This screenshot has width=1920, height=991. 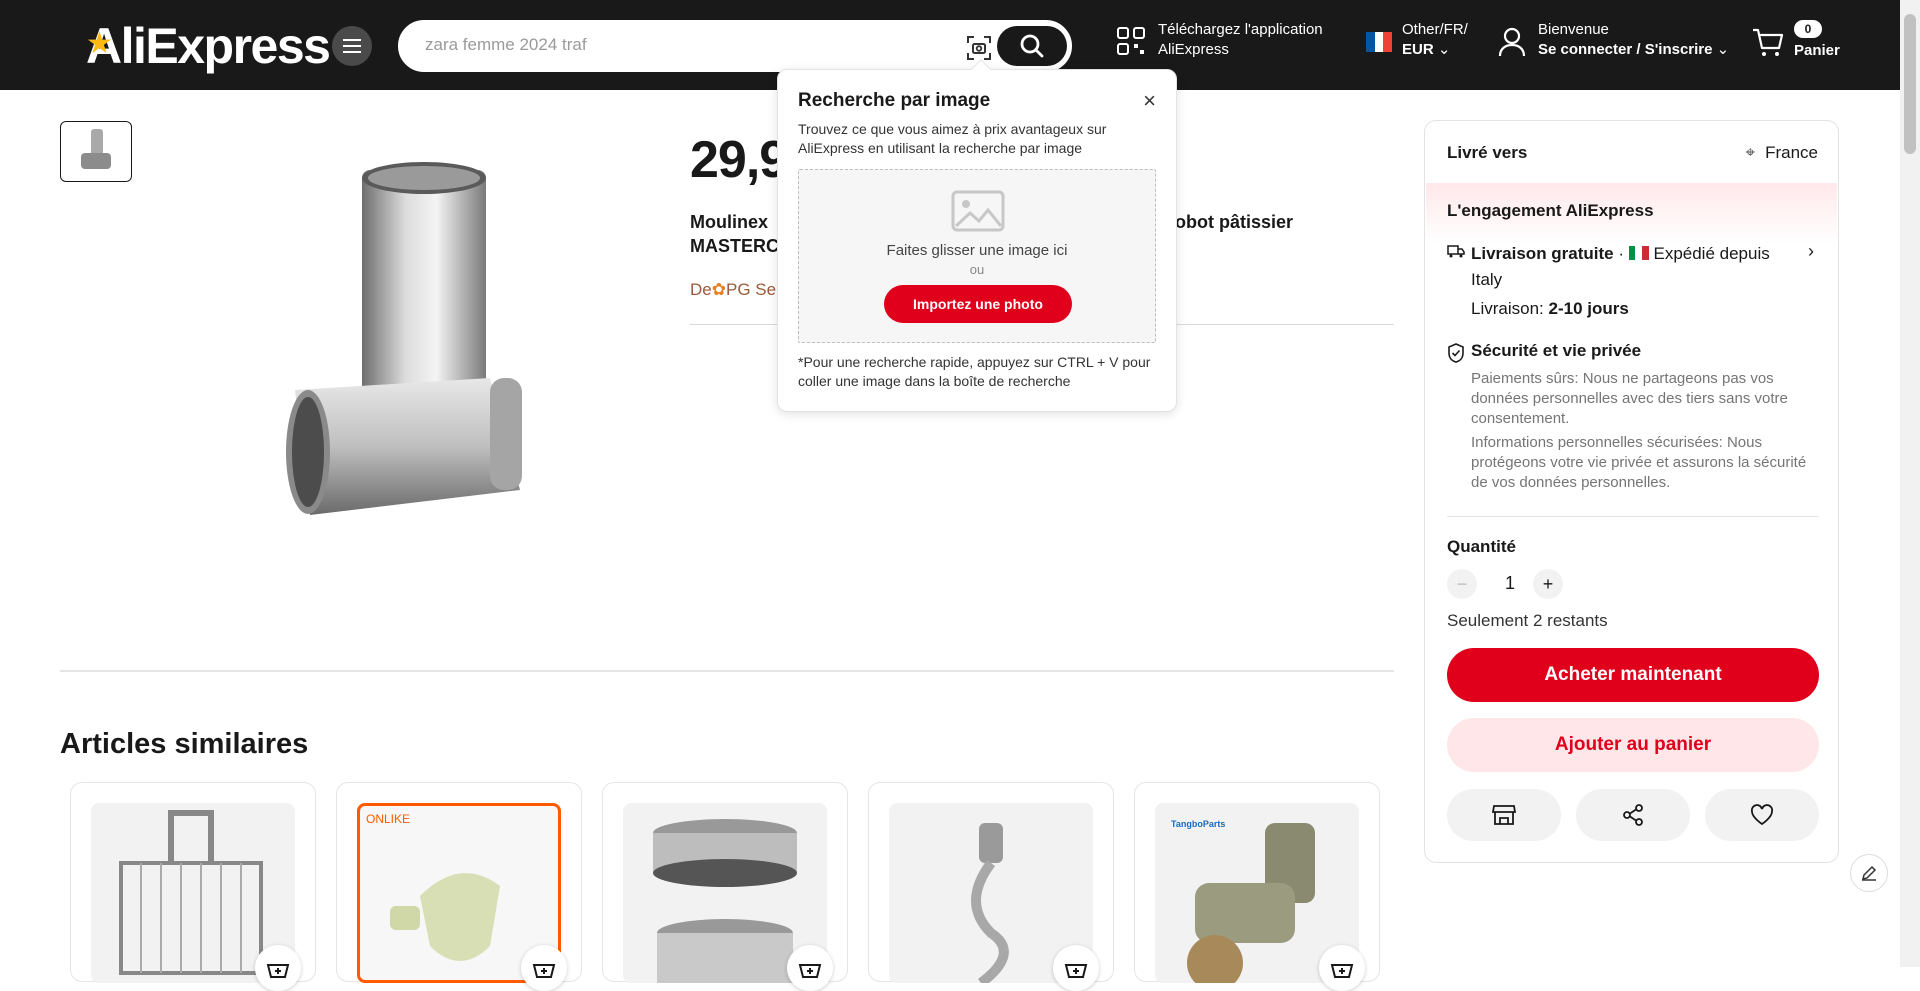 What do you see at coordinates (1379, 42) in the screenshot?
I see `france-flag-icon` at bounding box center [1379, 42].